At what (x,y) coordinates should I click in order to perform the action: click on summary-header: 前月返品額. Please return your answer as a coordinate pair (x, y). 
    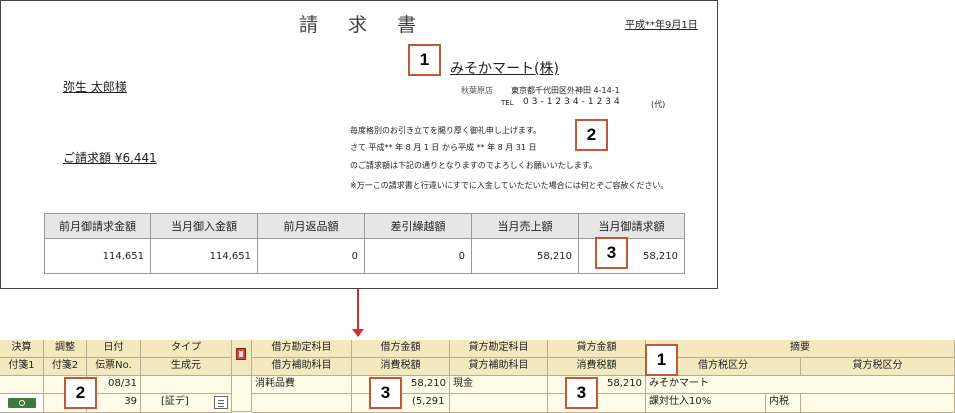
    Looking at the image, I should click on (311, 226).